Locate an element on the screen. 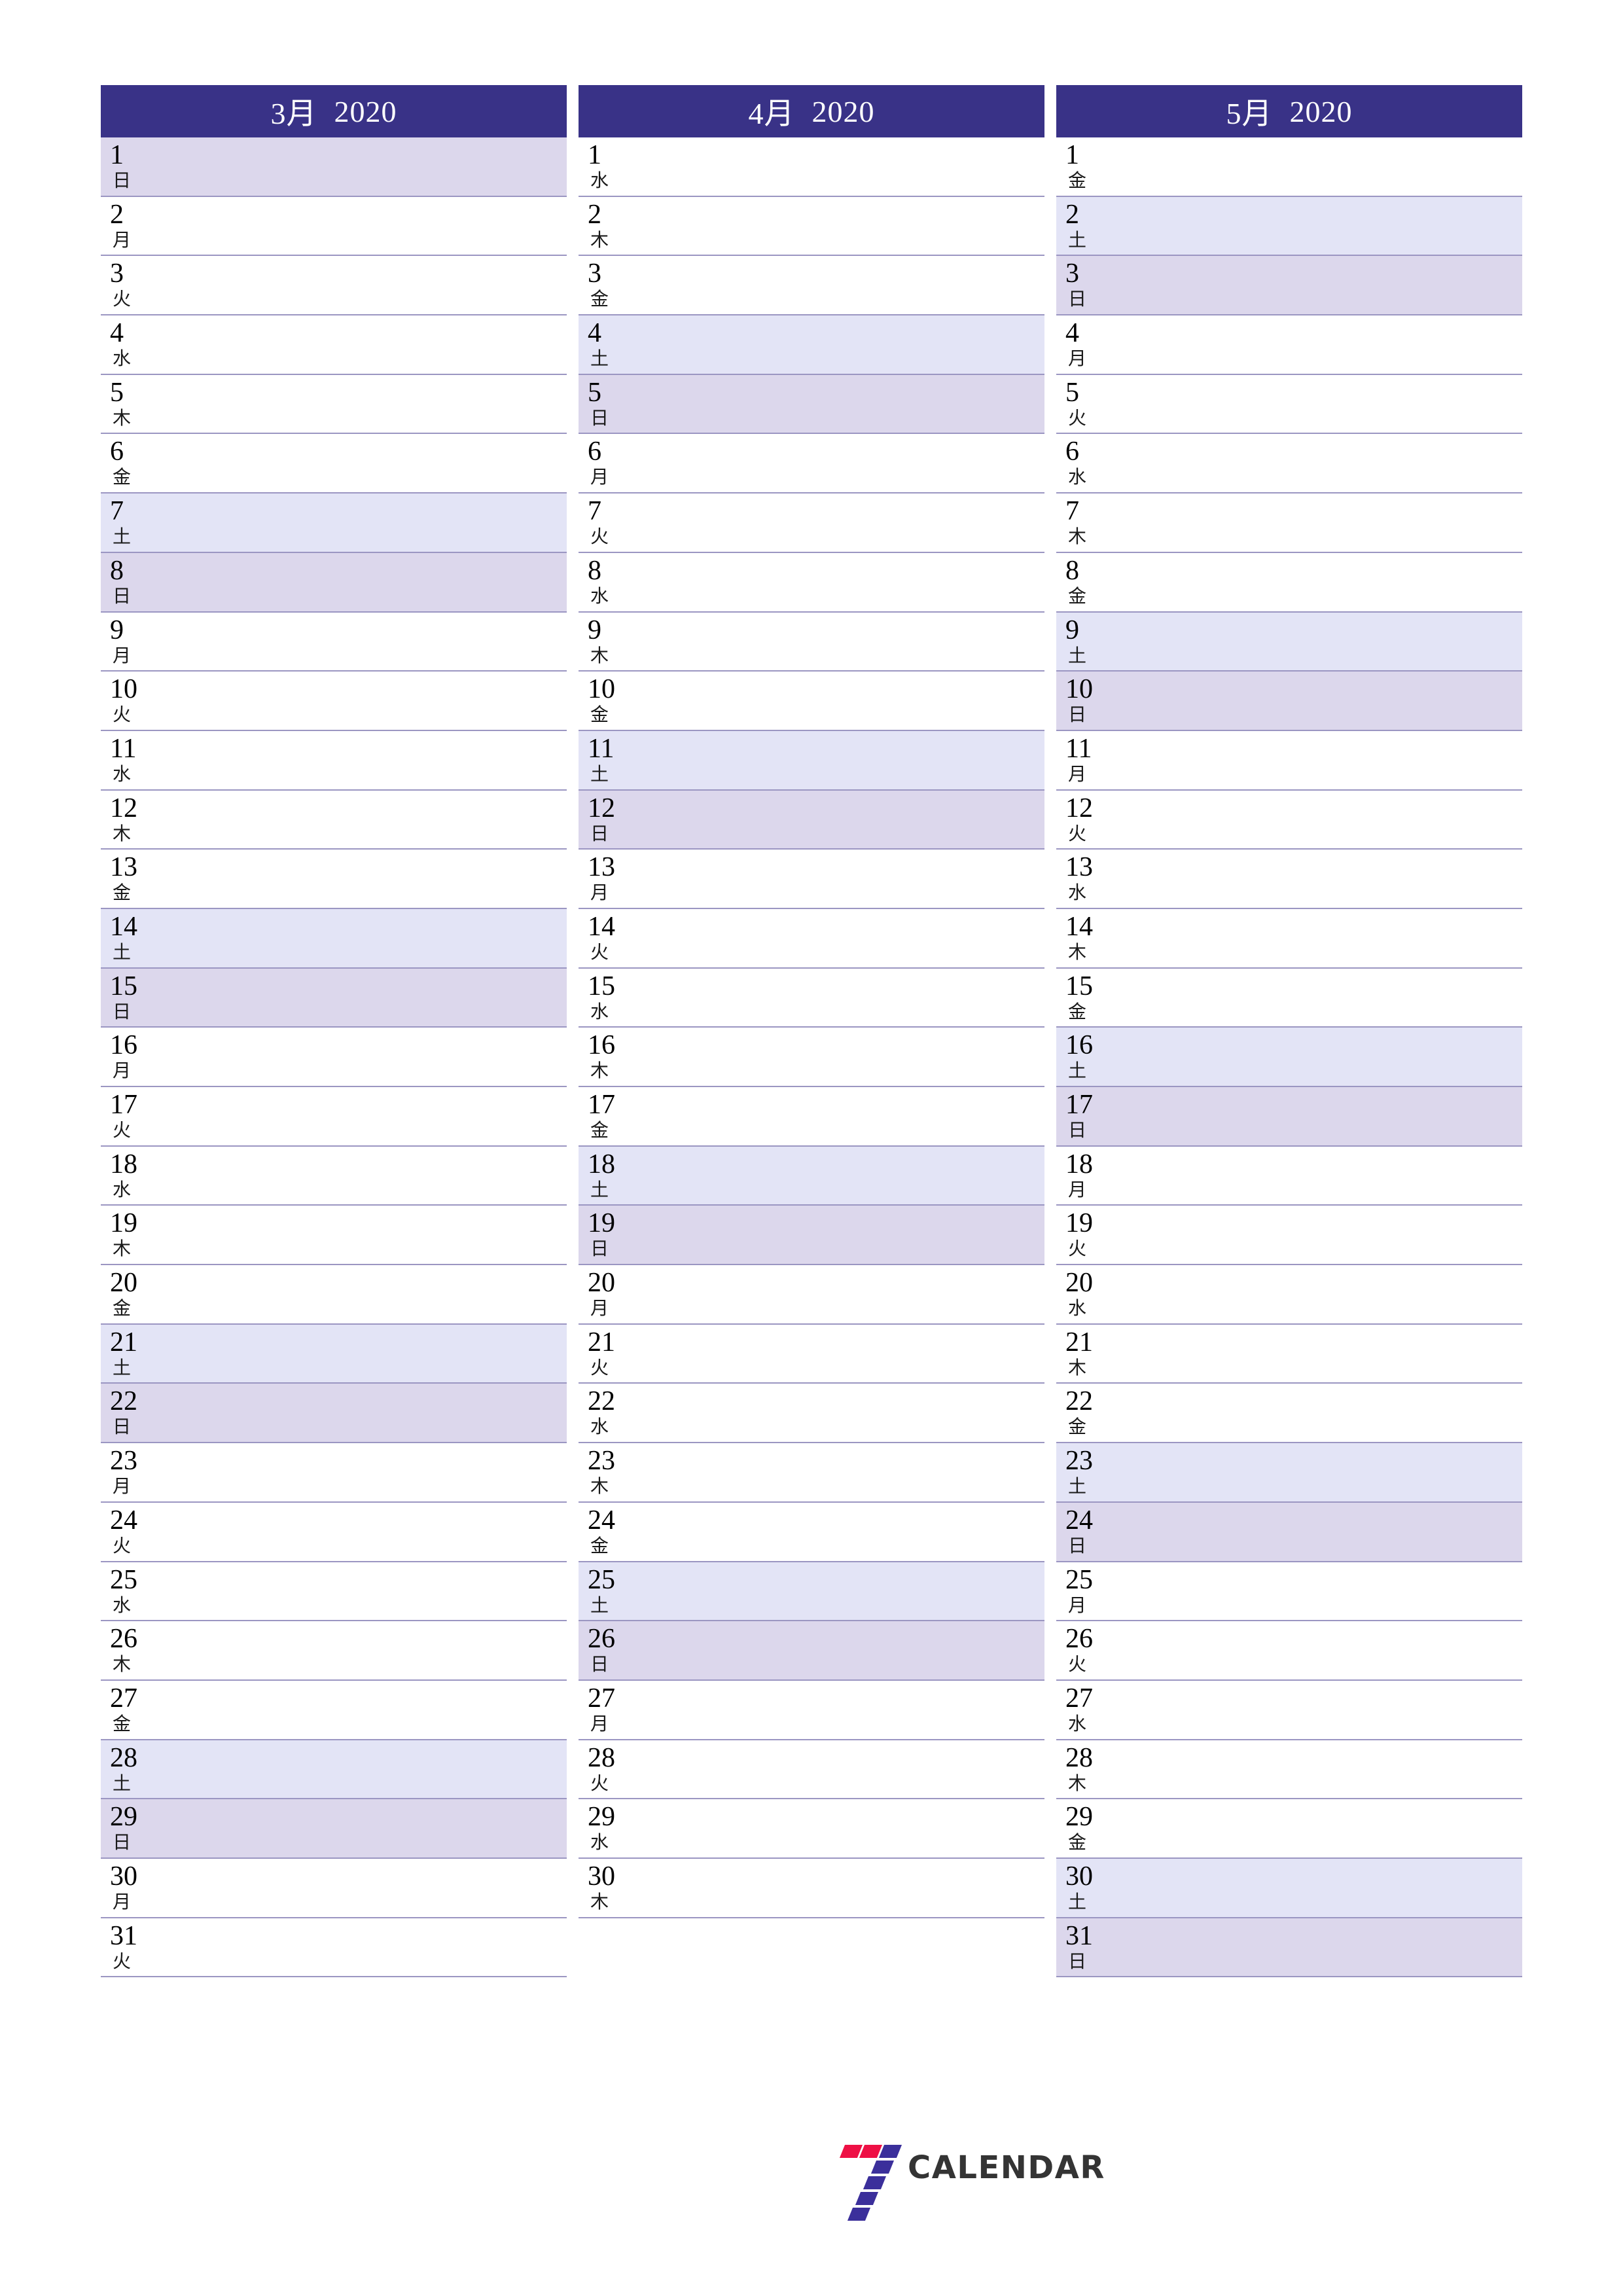 Image resolution: width=1623 pixels, height=2296 pixels. day-row: 16 木 is located at coordinates (811, 1057).